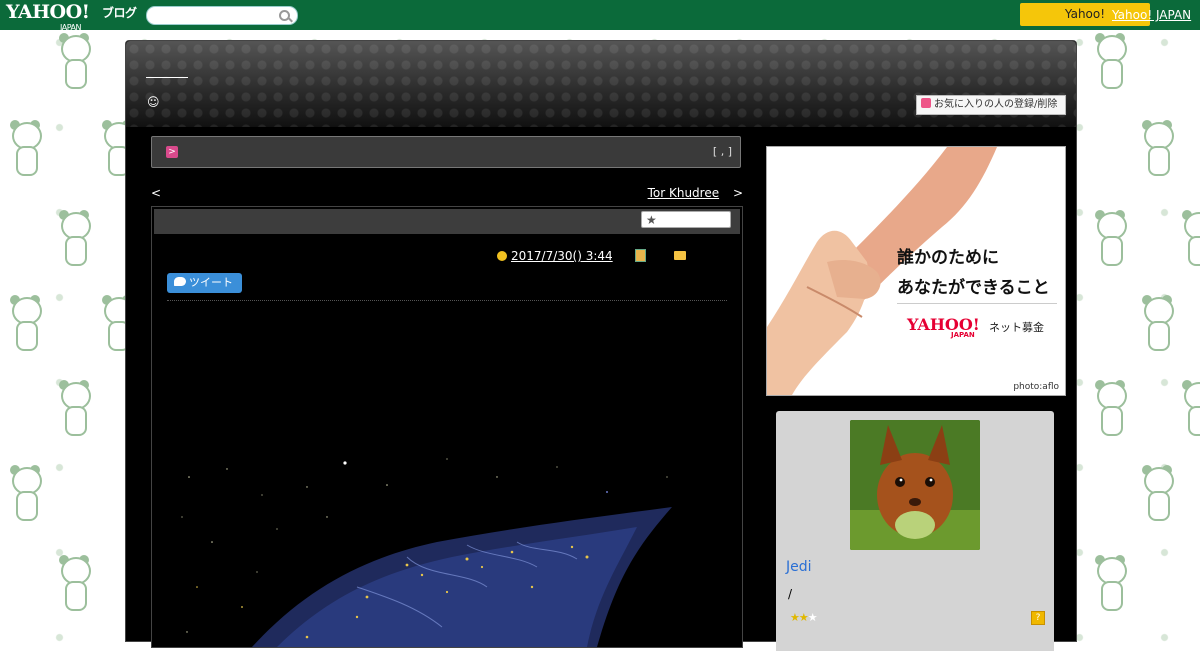  Describe the element at coordinates (640, 255) in the screenshot. I see `book-icon` at that location.